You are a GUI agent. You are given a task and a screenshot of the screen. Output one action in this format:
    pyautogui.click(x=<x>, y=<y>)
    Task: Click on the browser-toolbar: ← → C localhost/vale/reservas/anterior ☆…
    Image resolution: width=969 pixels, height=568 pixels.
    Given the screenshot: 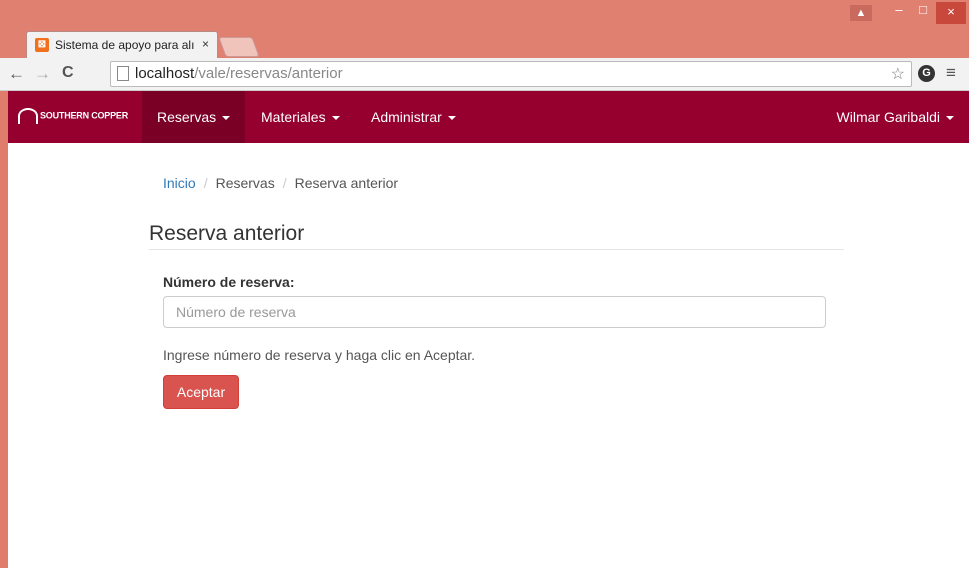 What is the action you would take?
    pyautogui.click(x=484, y=74)
    